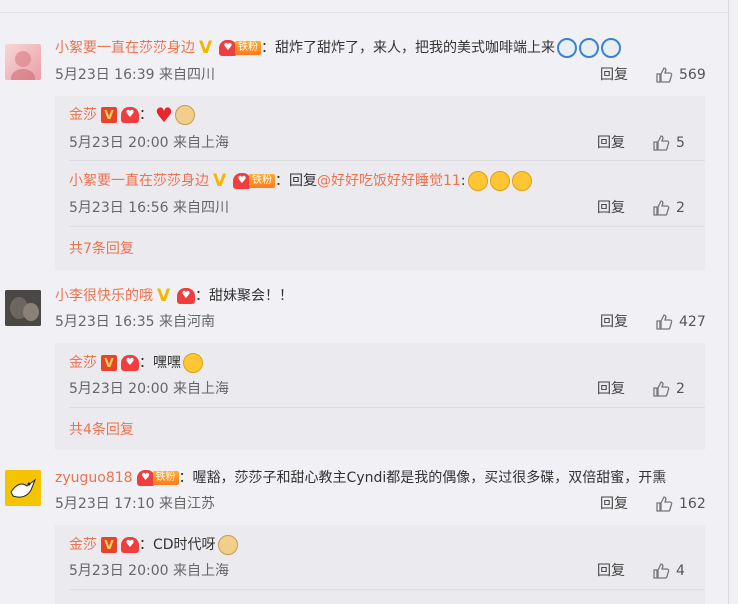 The image size is (738, 604). What do you see at coordinates (692, 504) in the screenshot?
I see `like-count: 162` at bounding box center [692, 504].